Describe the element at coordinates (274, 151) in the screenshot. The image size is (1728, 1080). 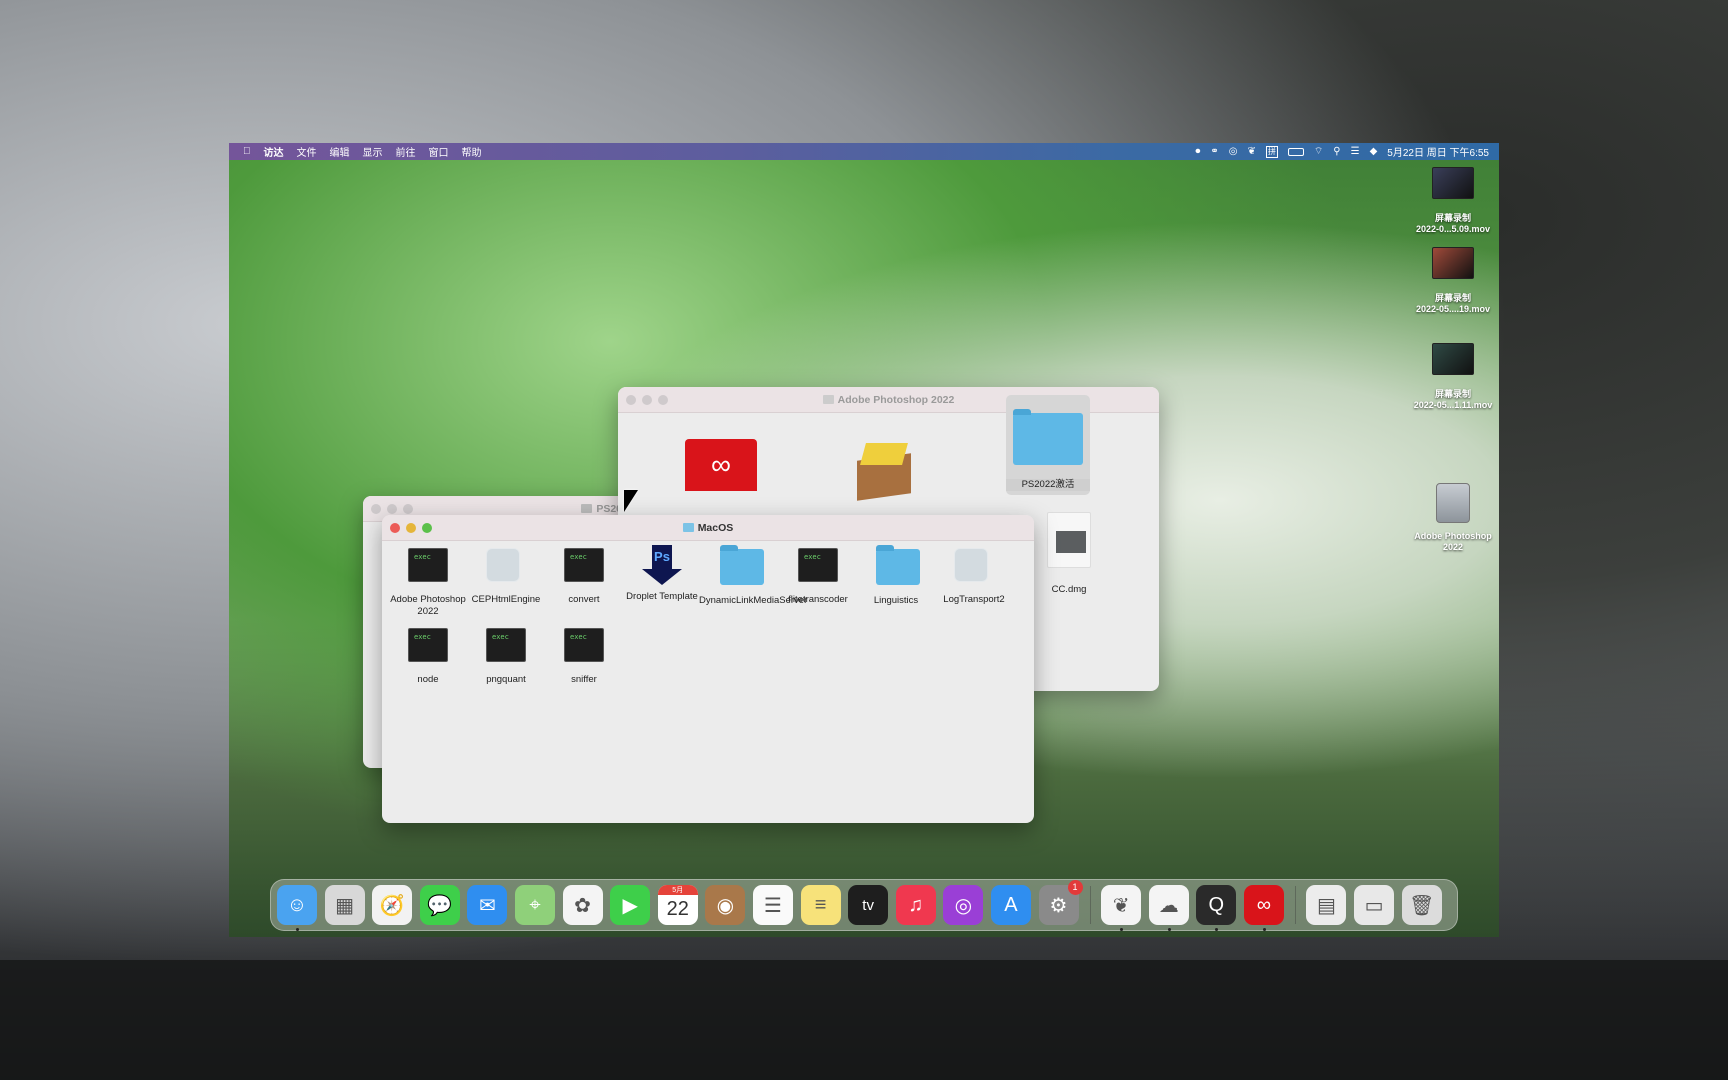
I see `menu-item: 访达` at that location.